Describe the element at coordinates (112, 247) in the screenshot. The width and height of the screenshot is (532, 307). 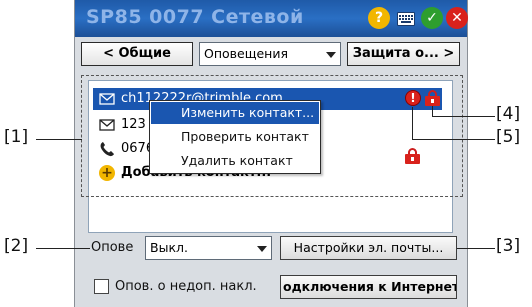
I see `notify-label: Опове` at that location.